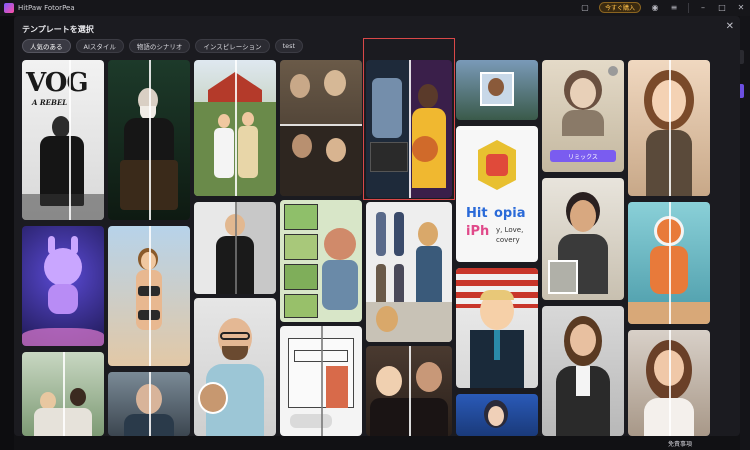 The image size is (750, 450). I want to click on remix-button: リミックス, so click(583, 156).